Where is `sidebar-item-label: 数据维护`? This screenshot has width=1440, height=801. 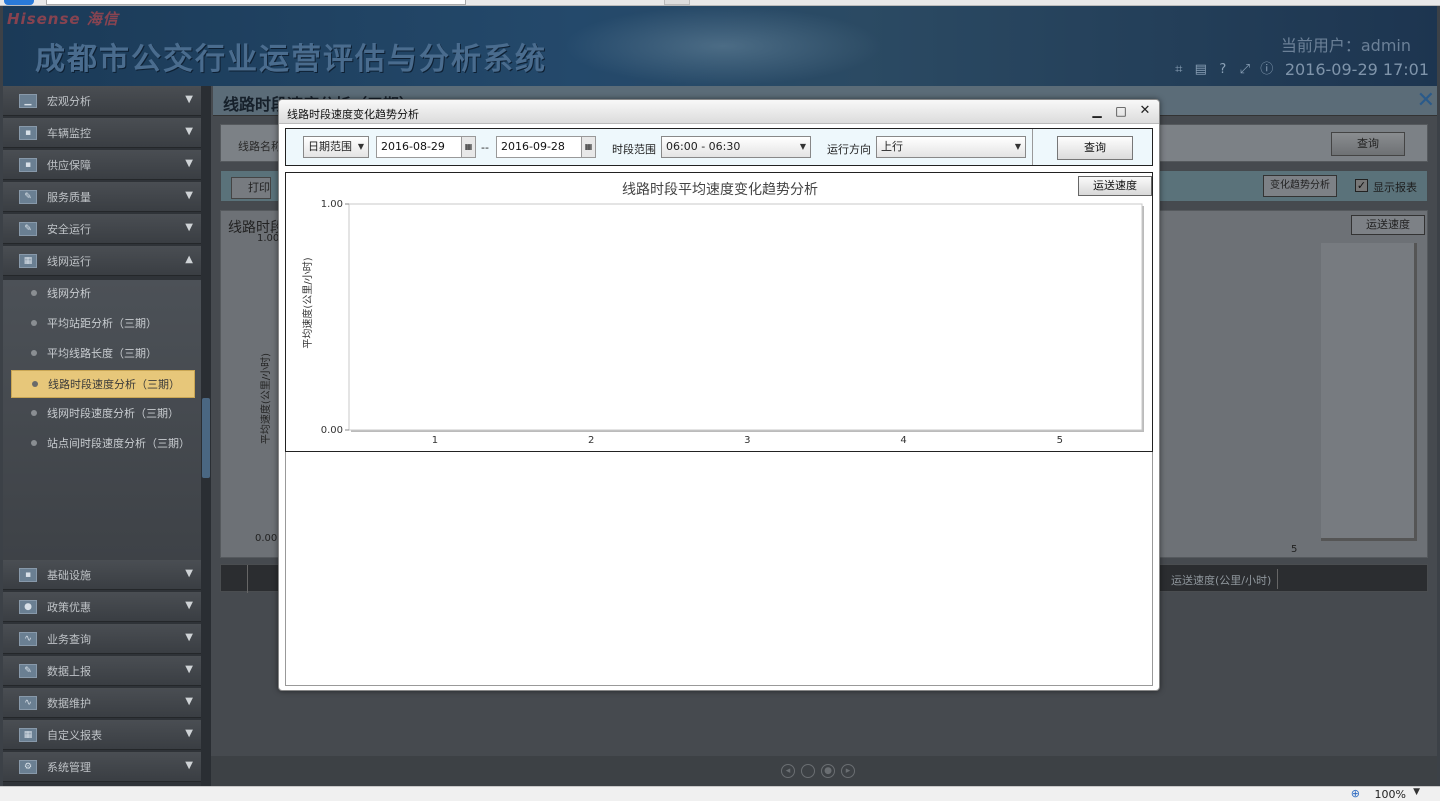
sidebar-item-label: 数据维护 is located at coordinates (69, 703).